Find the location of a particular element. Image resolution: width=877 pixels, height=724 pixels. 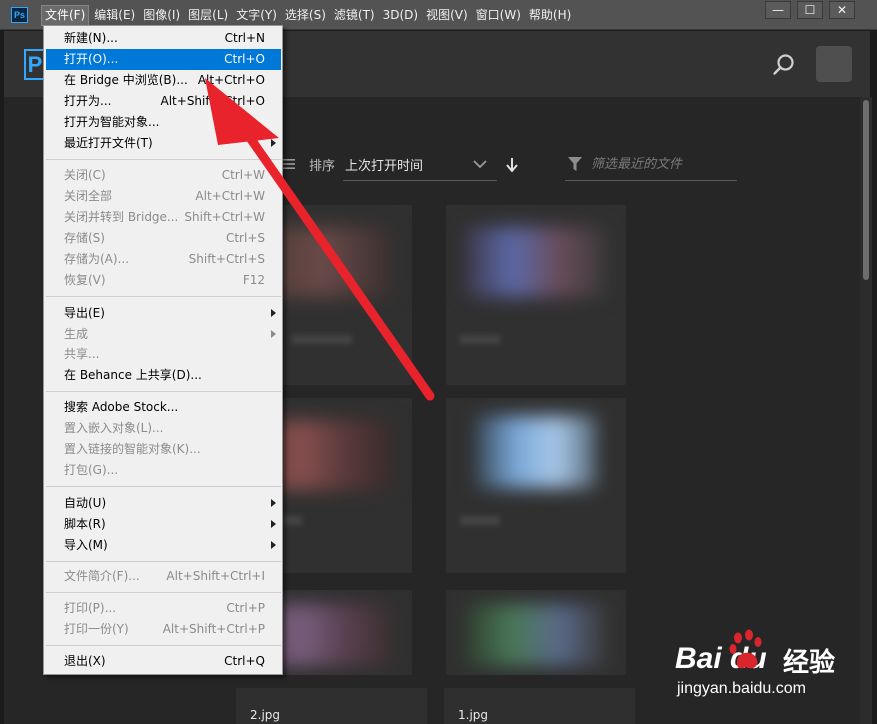

menu-item-generate: 生成 is located at coordinates (163, 334).